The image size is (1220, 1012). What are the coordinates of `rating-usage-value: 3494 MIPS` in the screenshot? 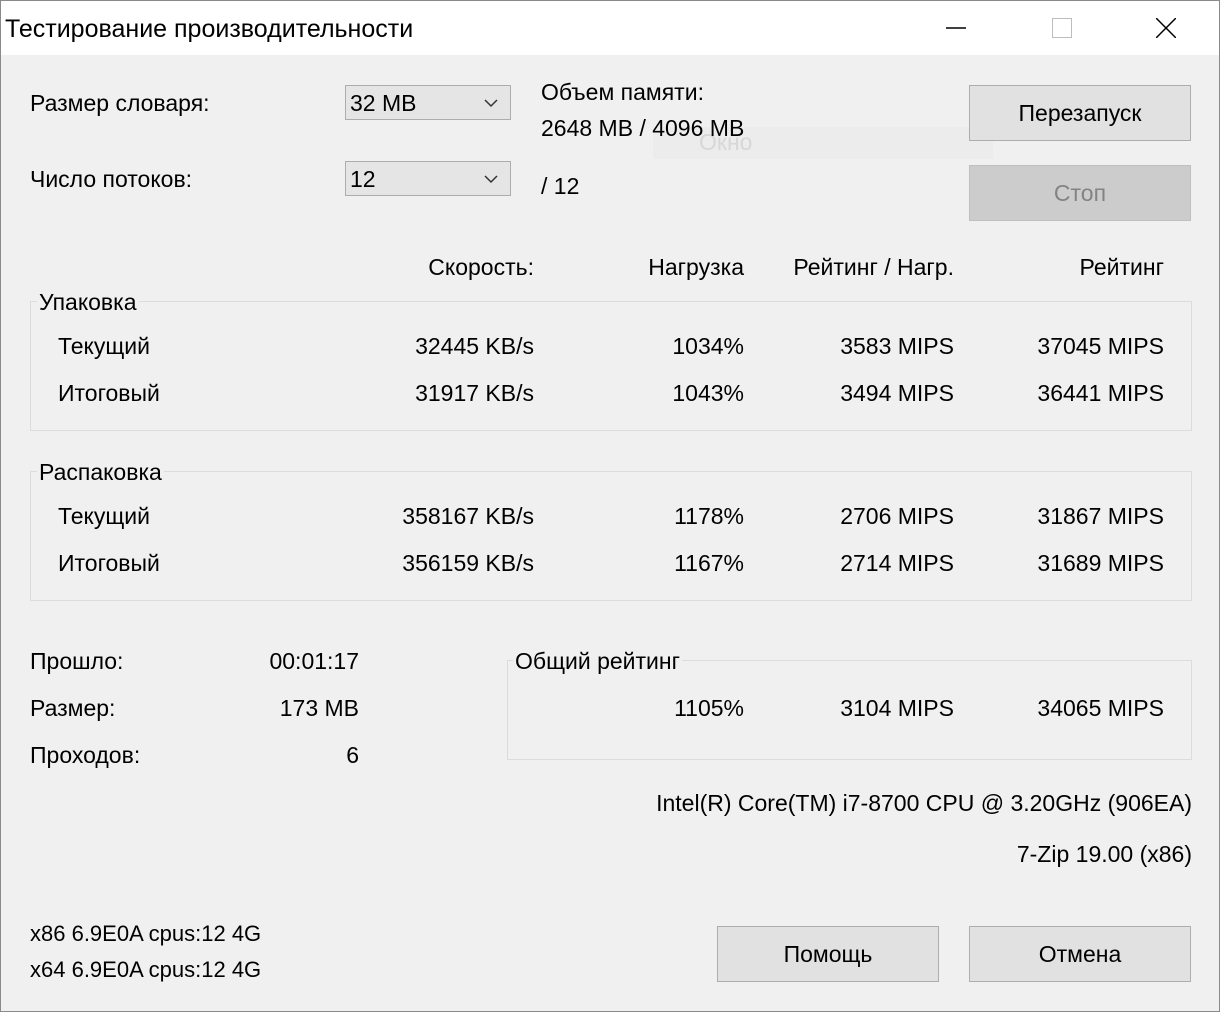 It's located at (897, 393).